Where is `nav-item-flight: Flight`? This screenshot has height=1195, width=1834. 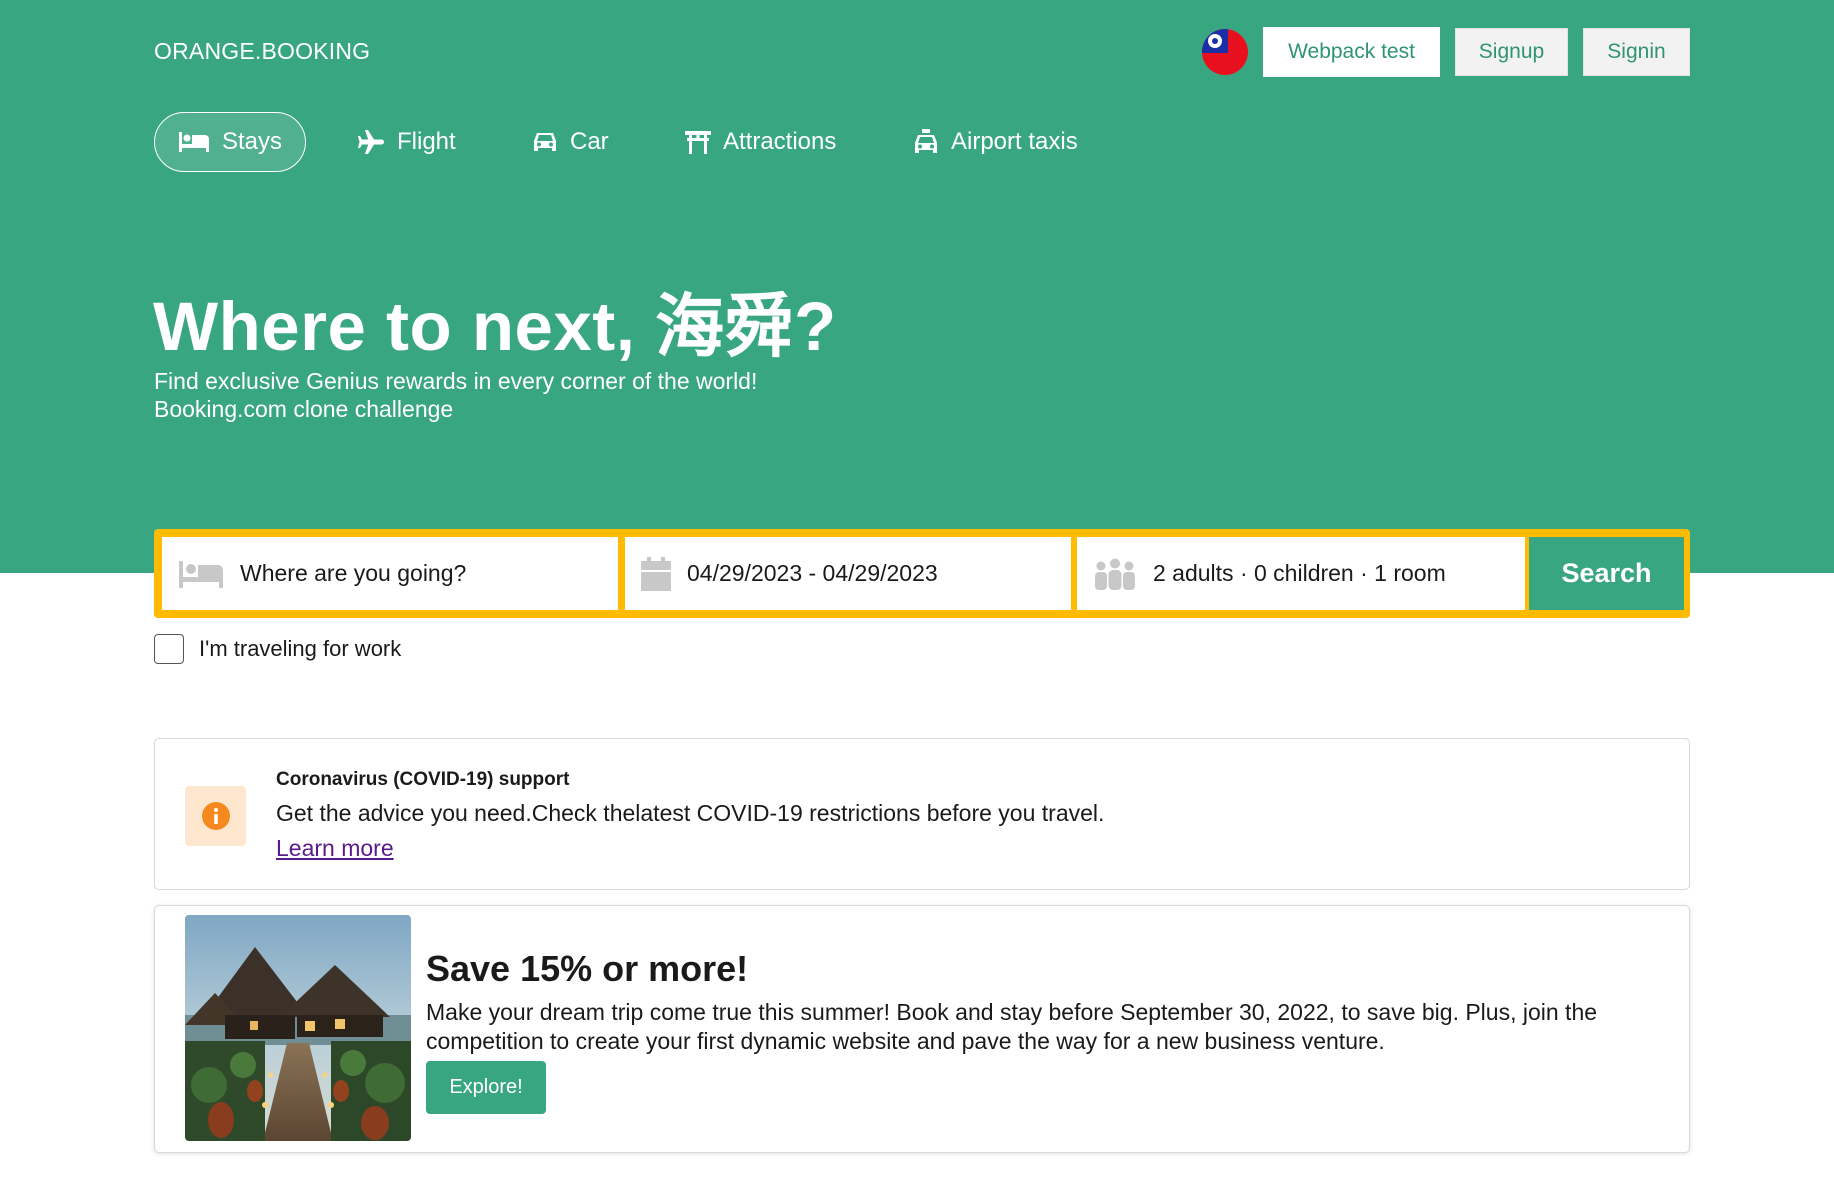
nav-item-flight: Flight is located at coordinates (406, 142).